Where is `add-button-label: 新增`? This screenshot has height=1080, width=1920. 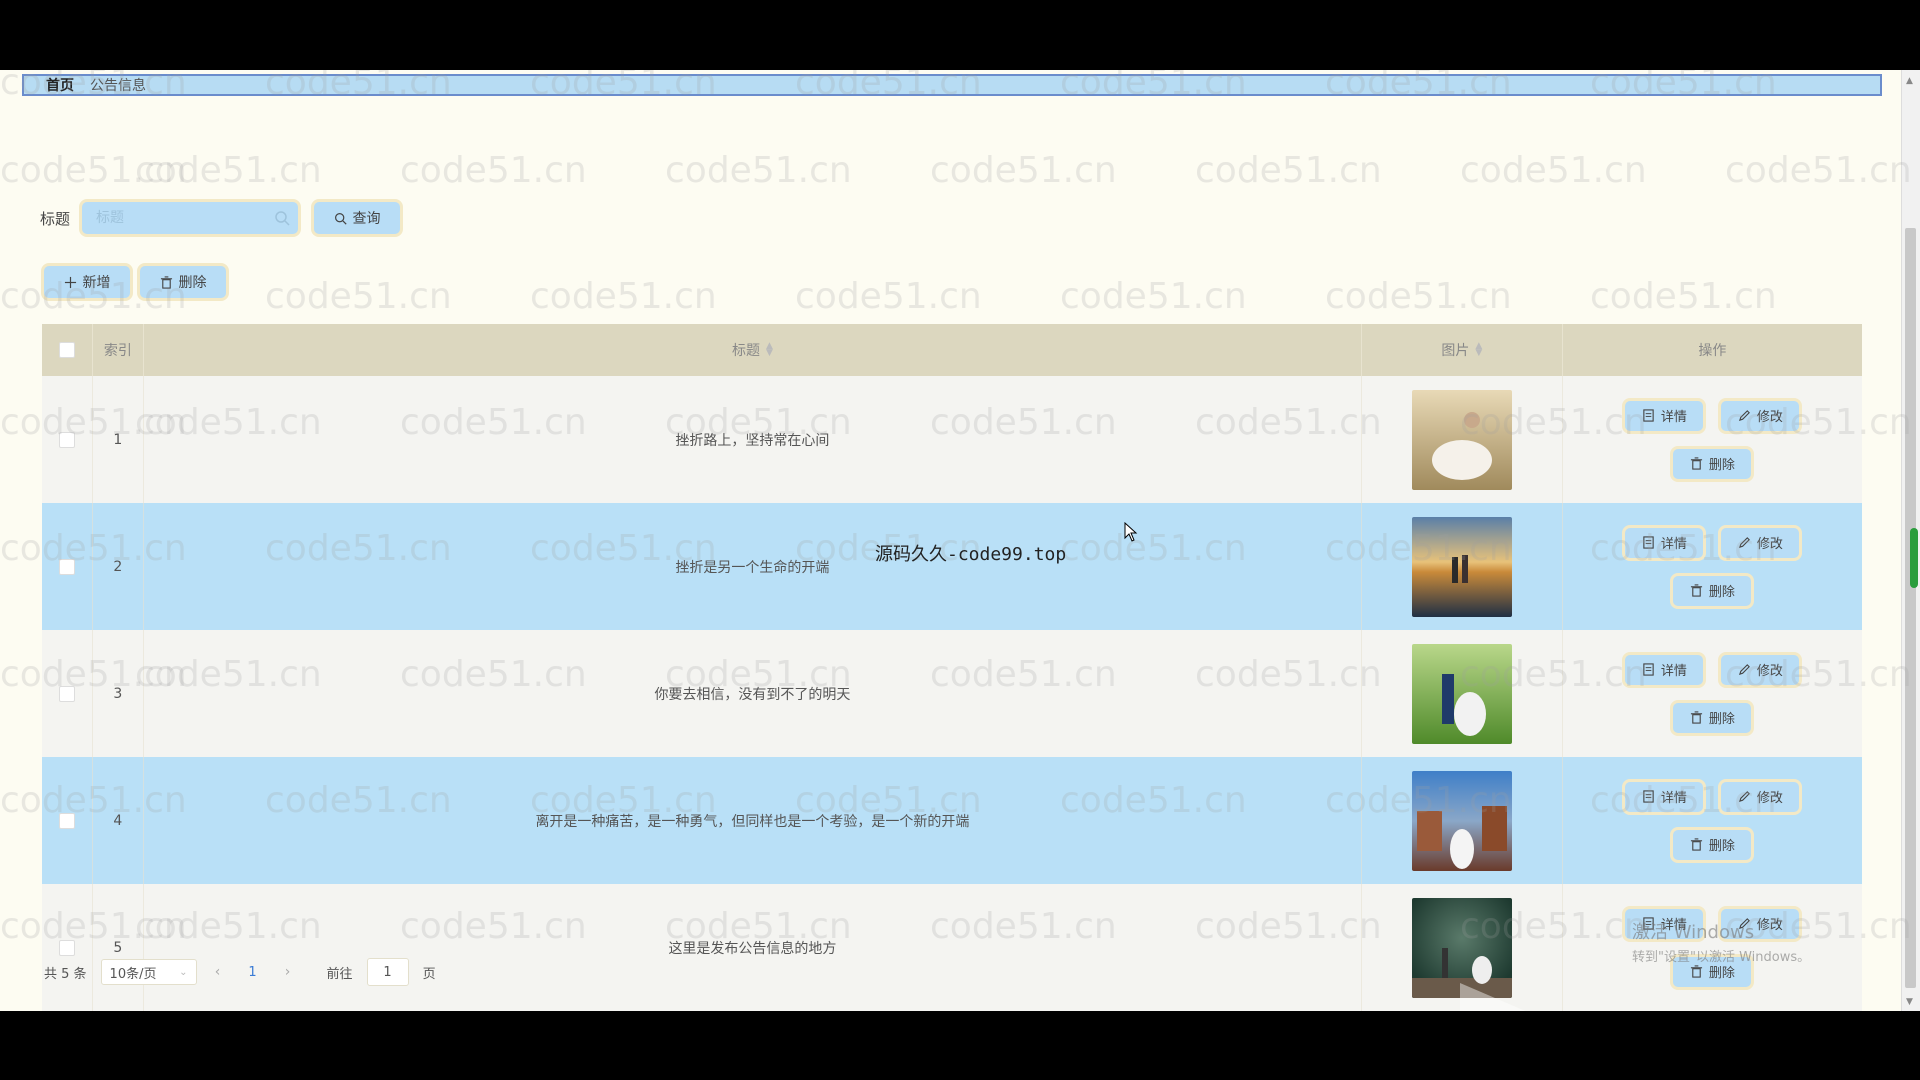
add-button-label: 新增 is located at coordinates (96, 283).